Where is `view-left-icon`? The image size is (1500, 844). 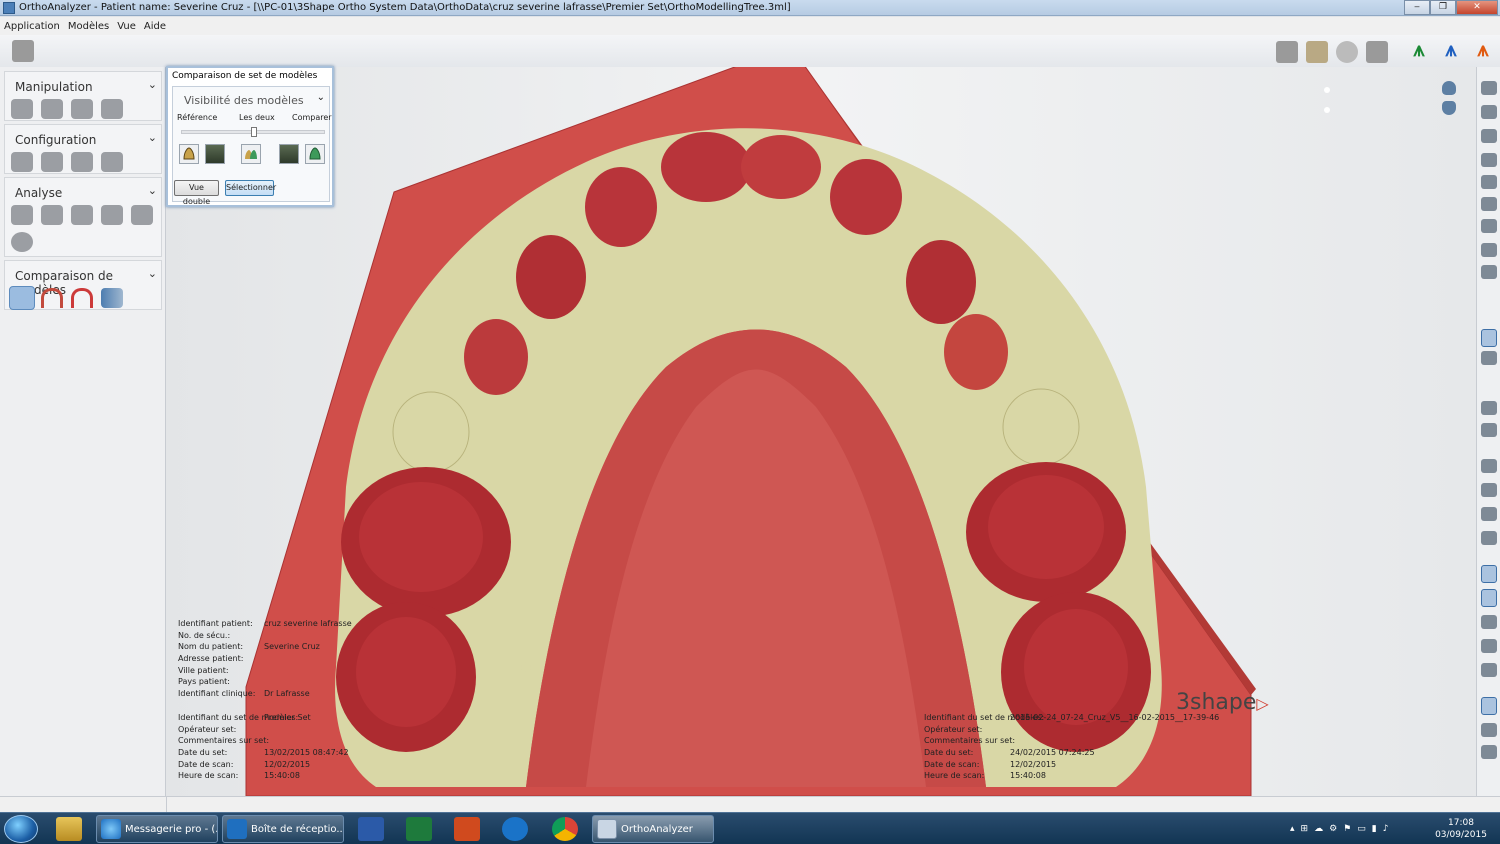 view-left-icon is located at coordinates (1489, 182).